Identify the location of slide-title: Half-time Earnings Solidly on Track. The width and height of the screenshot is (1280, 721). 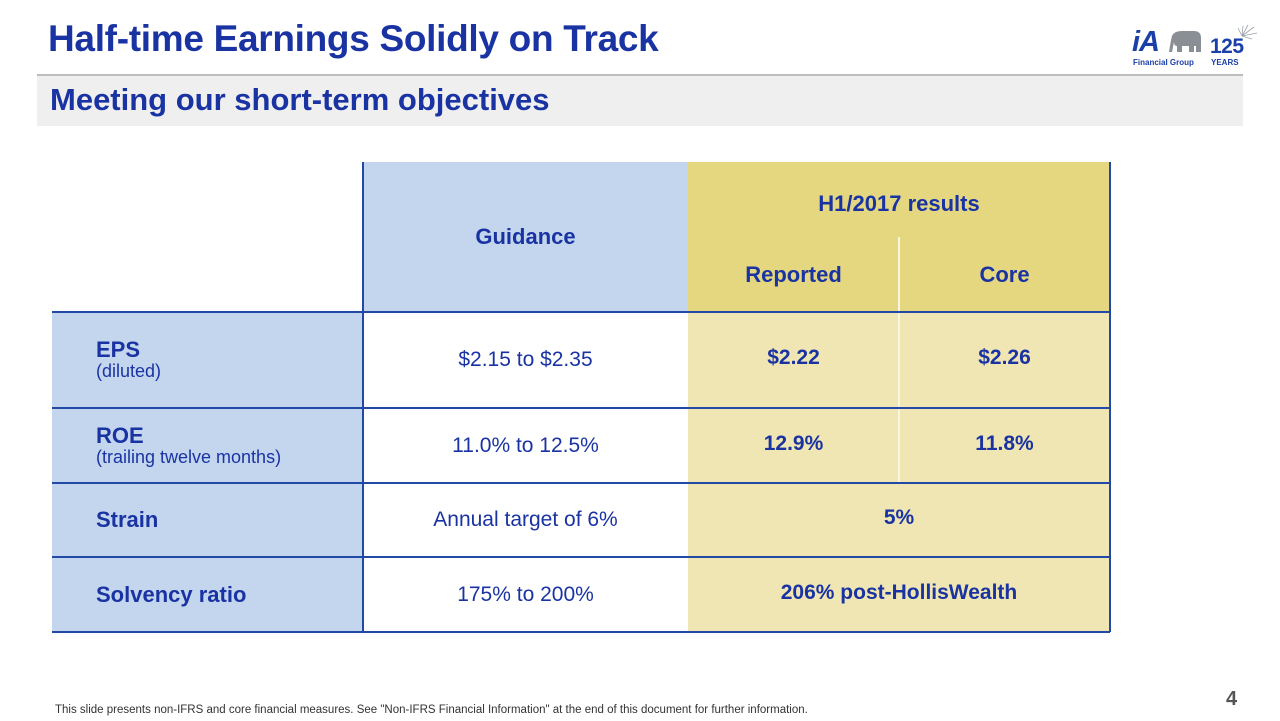
(353, 38).